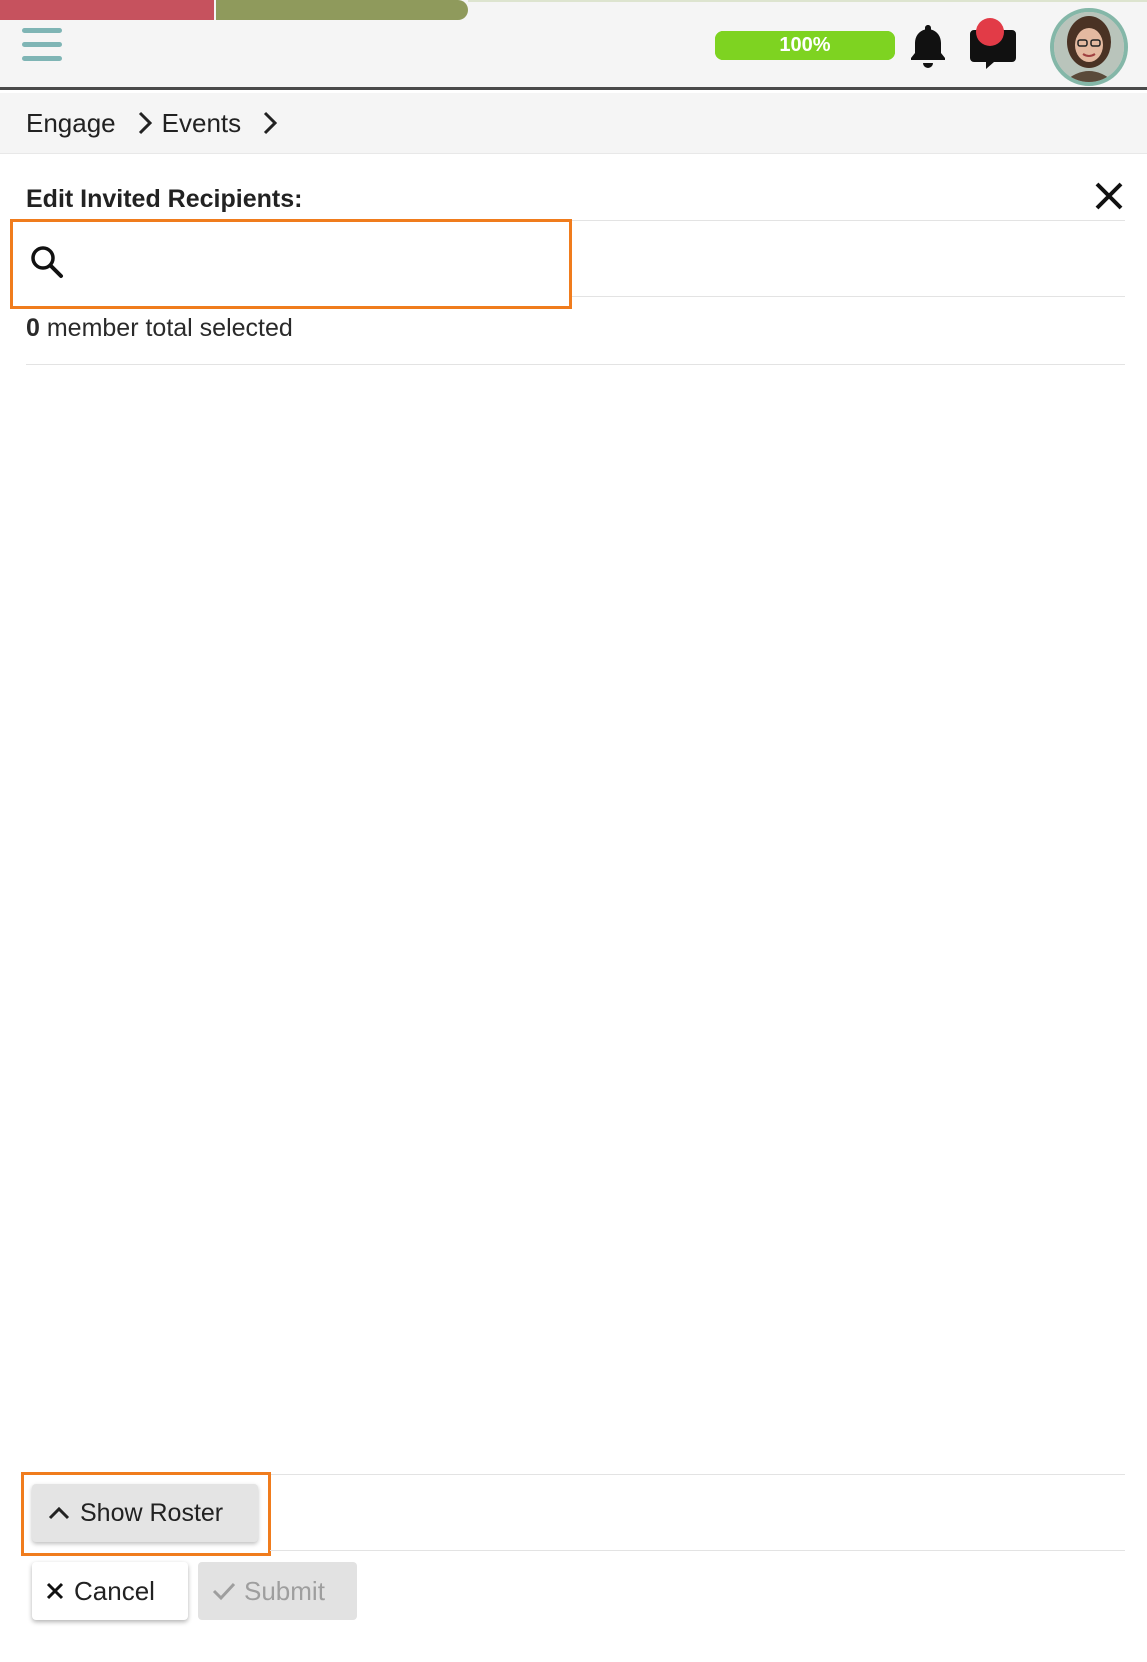 Image resolution: width=1147 pixels, height=1662 pixels. I want to click on show-roster-button: Show Roster, so click(145, 1513).